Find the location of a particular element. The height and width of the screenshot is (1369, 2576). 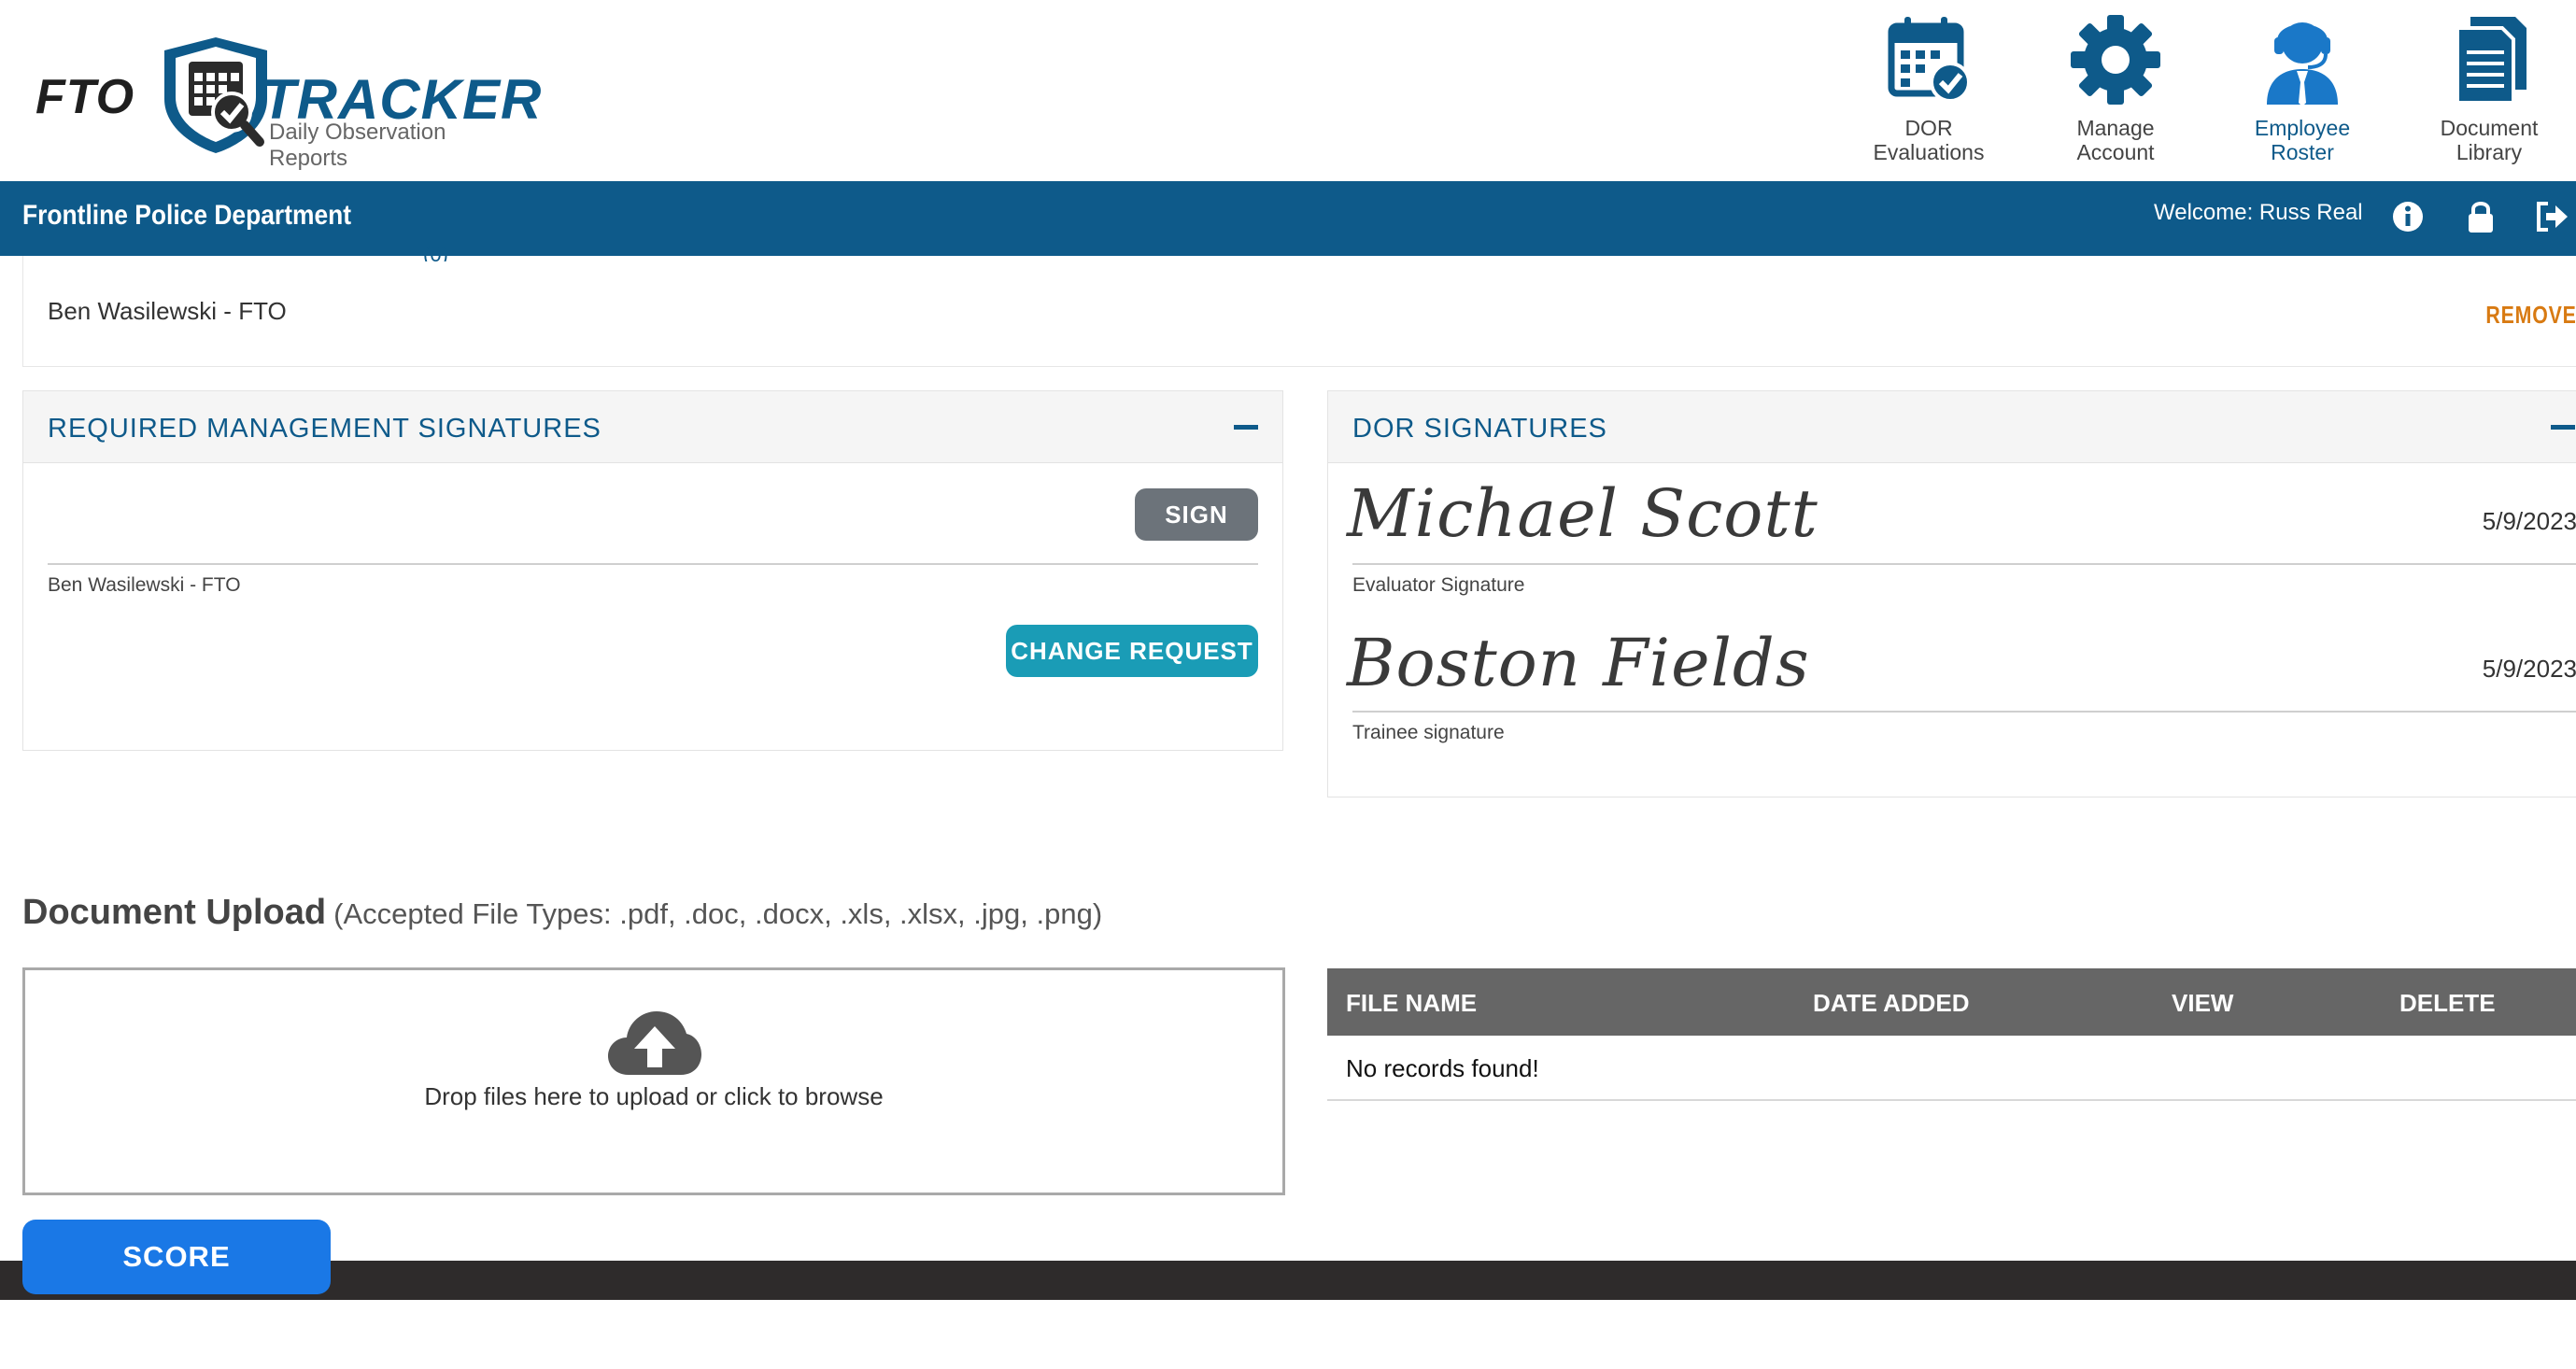

signature-label: Evaluator Signature is located at coordinates (1438, 585).